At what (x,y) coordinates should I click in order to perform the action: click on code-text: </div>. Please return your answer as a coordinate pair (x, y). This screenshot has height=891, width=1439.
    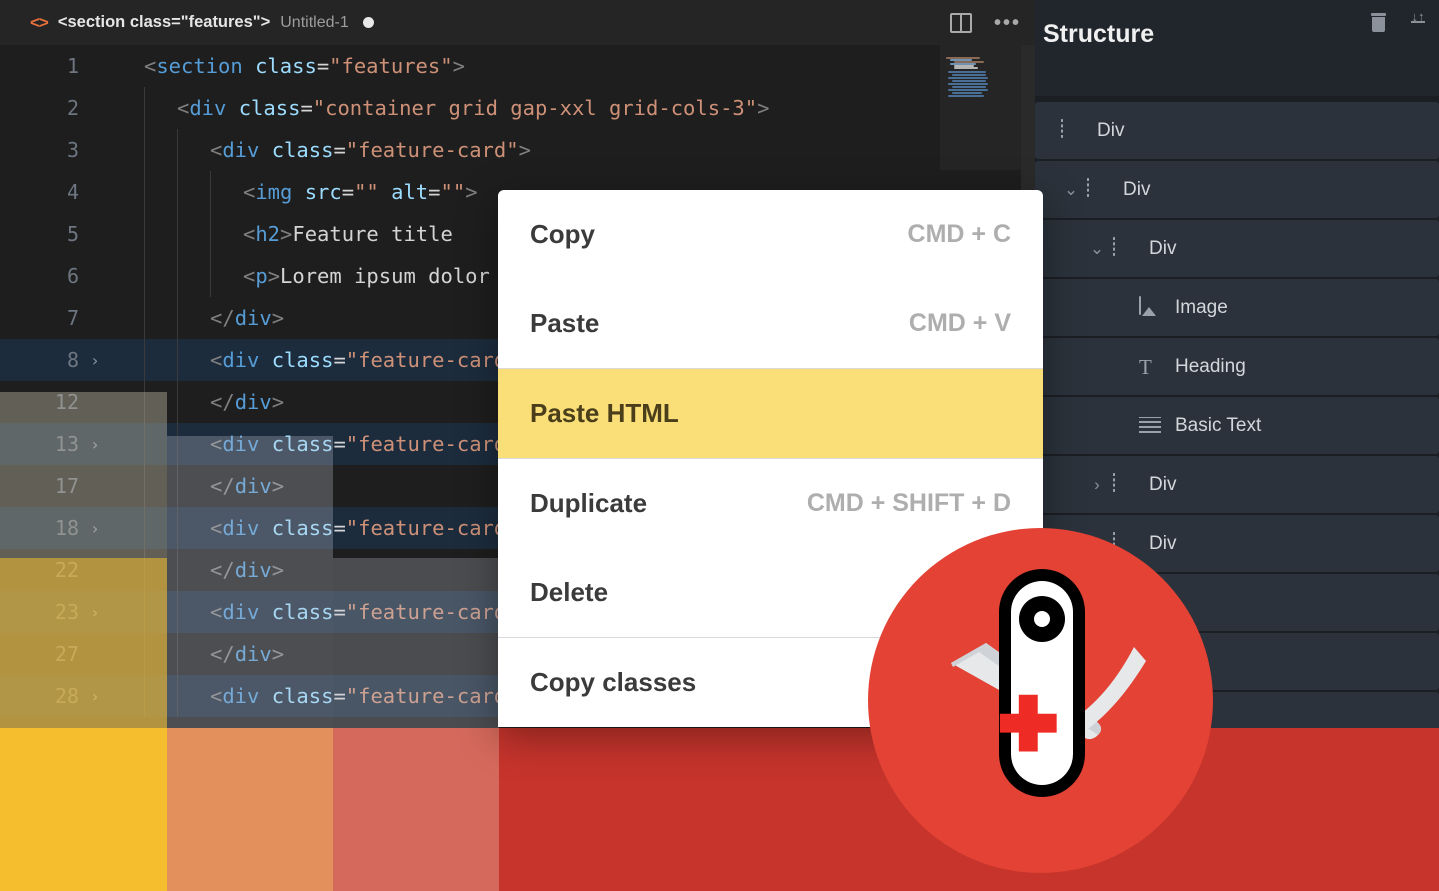
    Looking at the image, I should click on (197, 486).